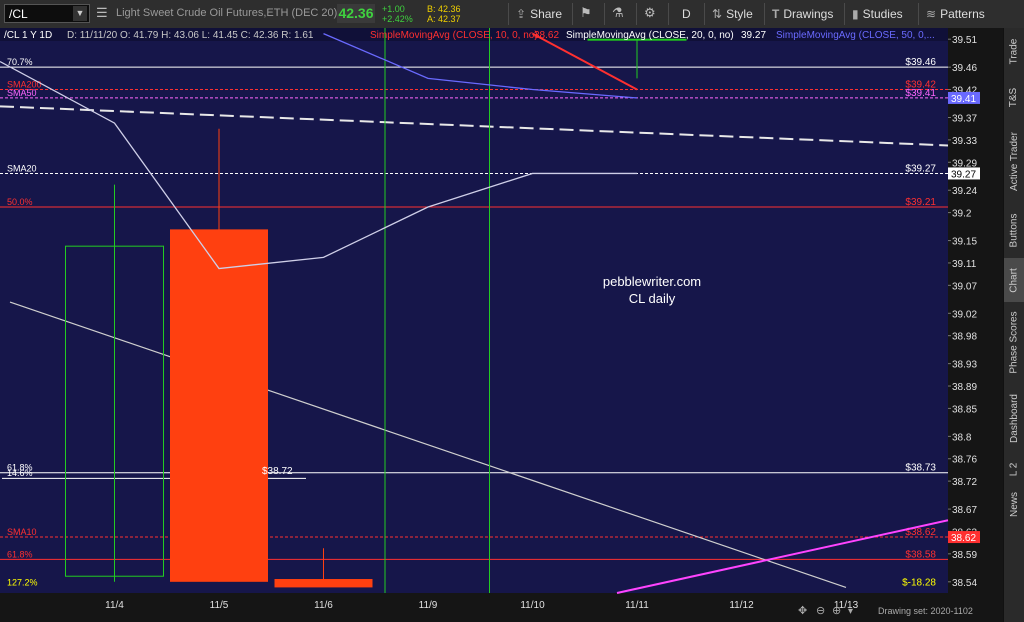  What do you see at coordinates (964, 583) in the screenshot?
I see `y-tick-label: 38.54` at bounding box center [964, 583].